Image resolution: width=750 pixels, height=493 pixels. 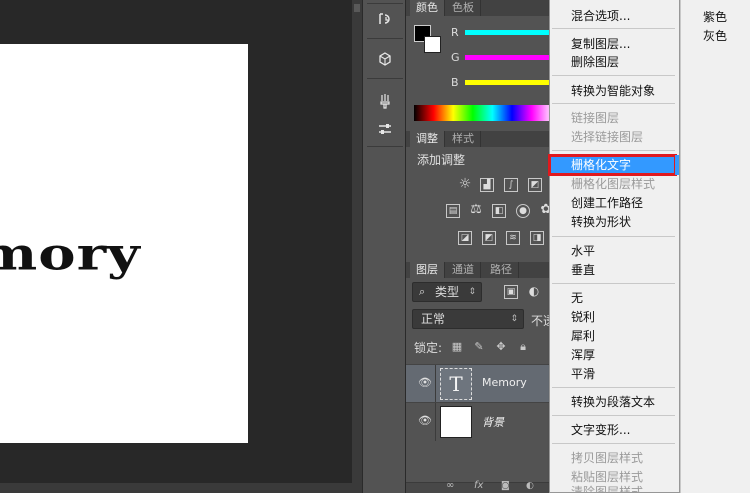 What do you see at coordinates (441, 160) in the screenshot?
I see `add-adjustment-title: 添加调整` at bounding box center [441, 160].